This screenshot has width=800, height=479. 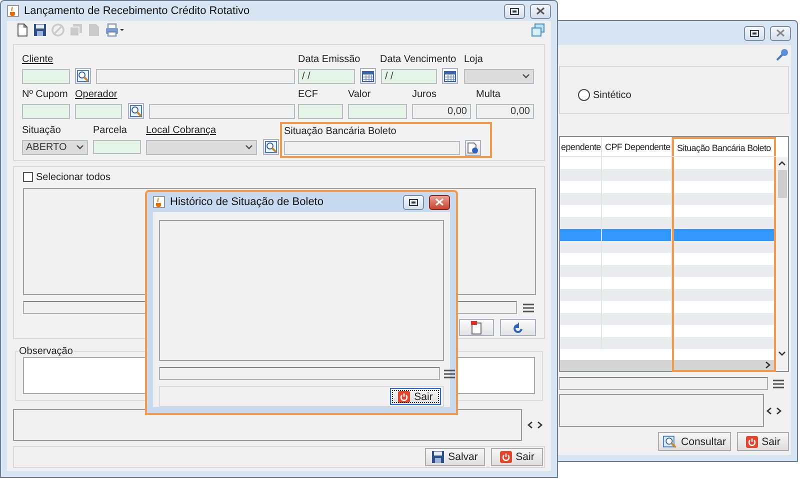 I want to click on checkbox-label: Selecionar todos, so click(x=73, y=177).